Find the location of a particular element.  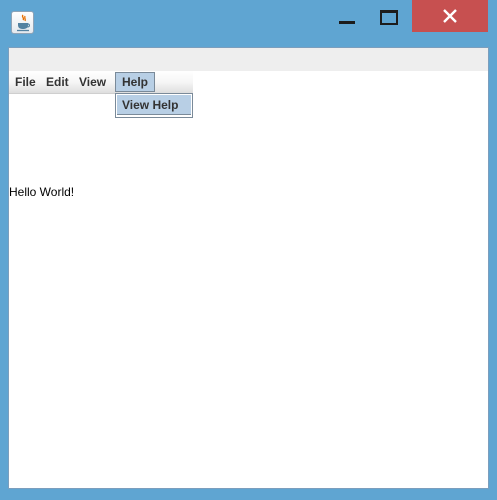

maximize-button is located at coordinates (390, 16).